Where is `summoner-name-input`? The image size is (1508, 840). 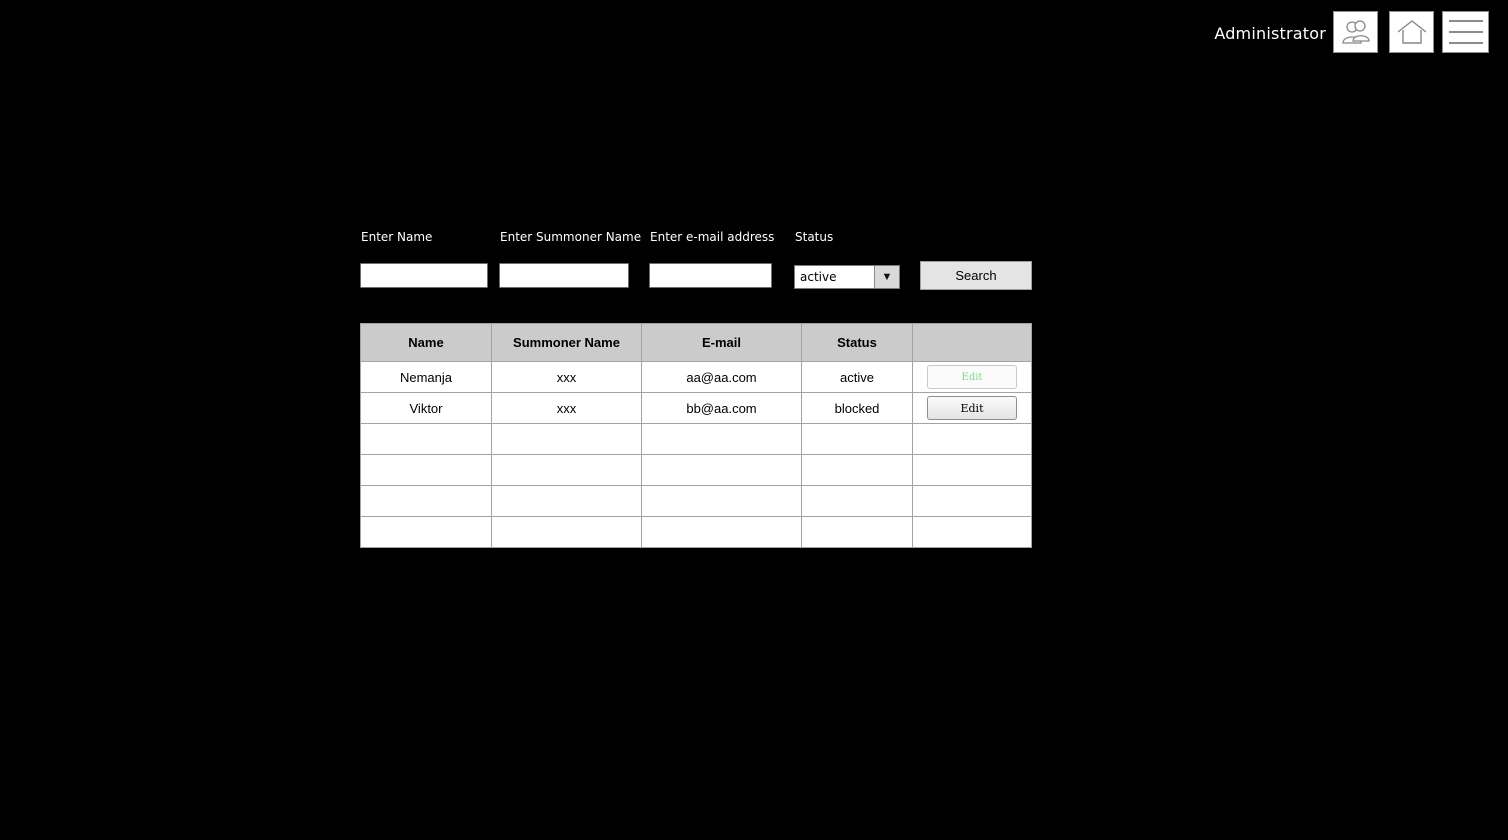
summoner-name-input is located at coordinates (564, 275).